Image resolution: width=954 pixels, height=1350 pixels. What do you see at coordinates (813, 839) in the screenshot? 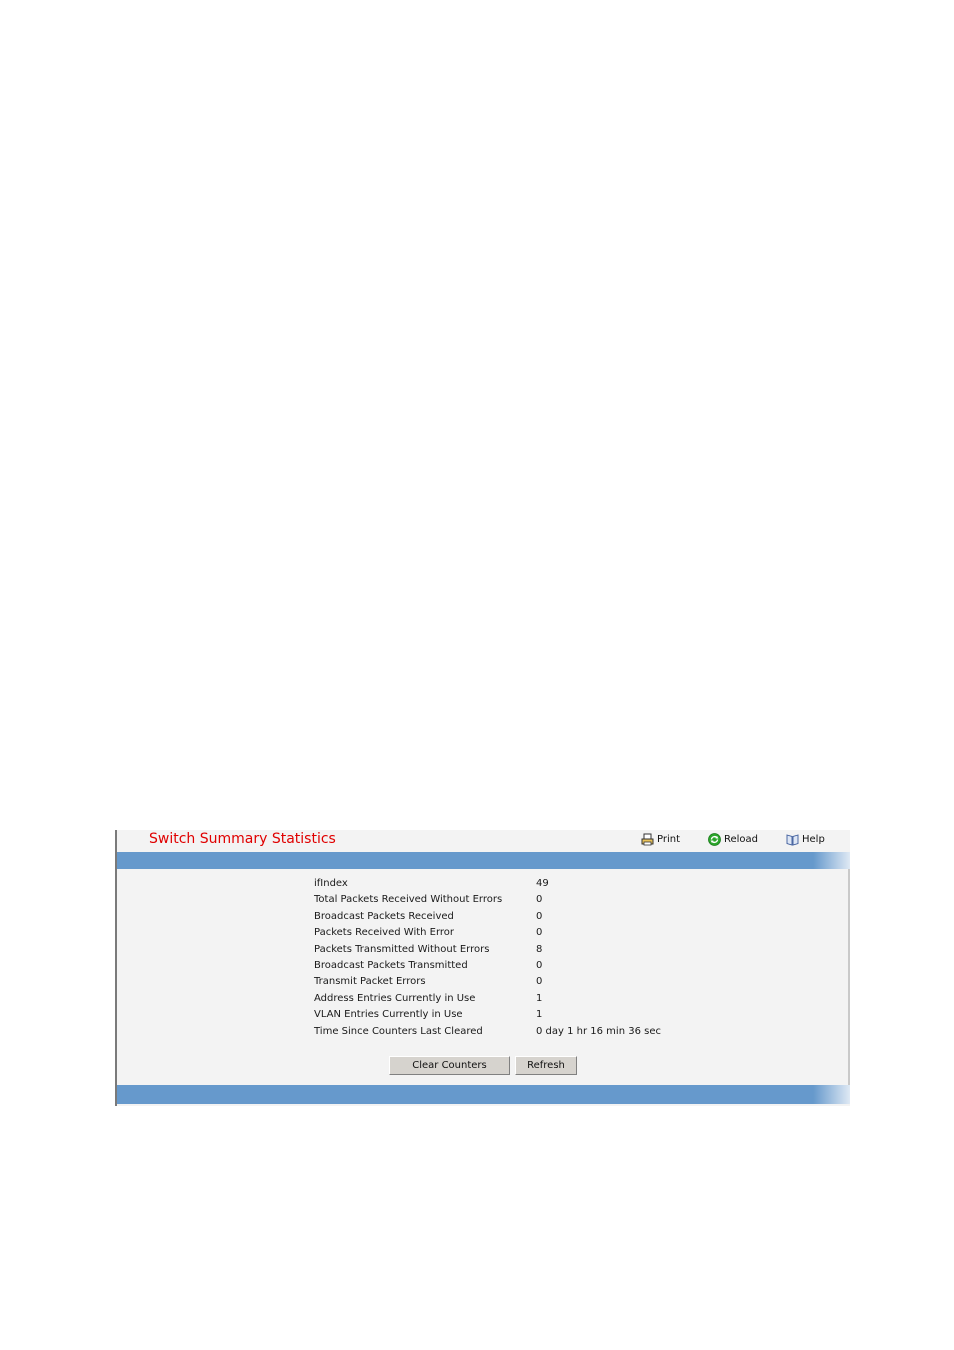
I see `help-label: Help` at bounding box center [813, 839].